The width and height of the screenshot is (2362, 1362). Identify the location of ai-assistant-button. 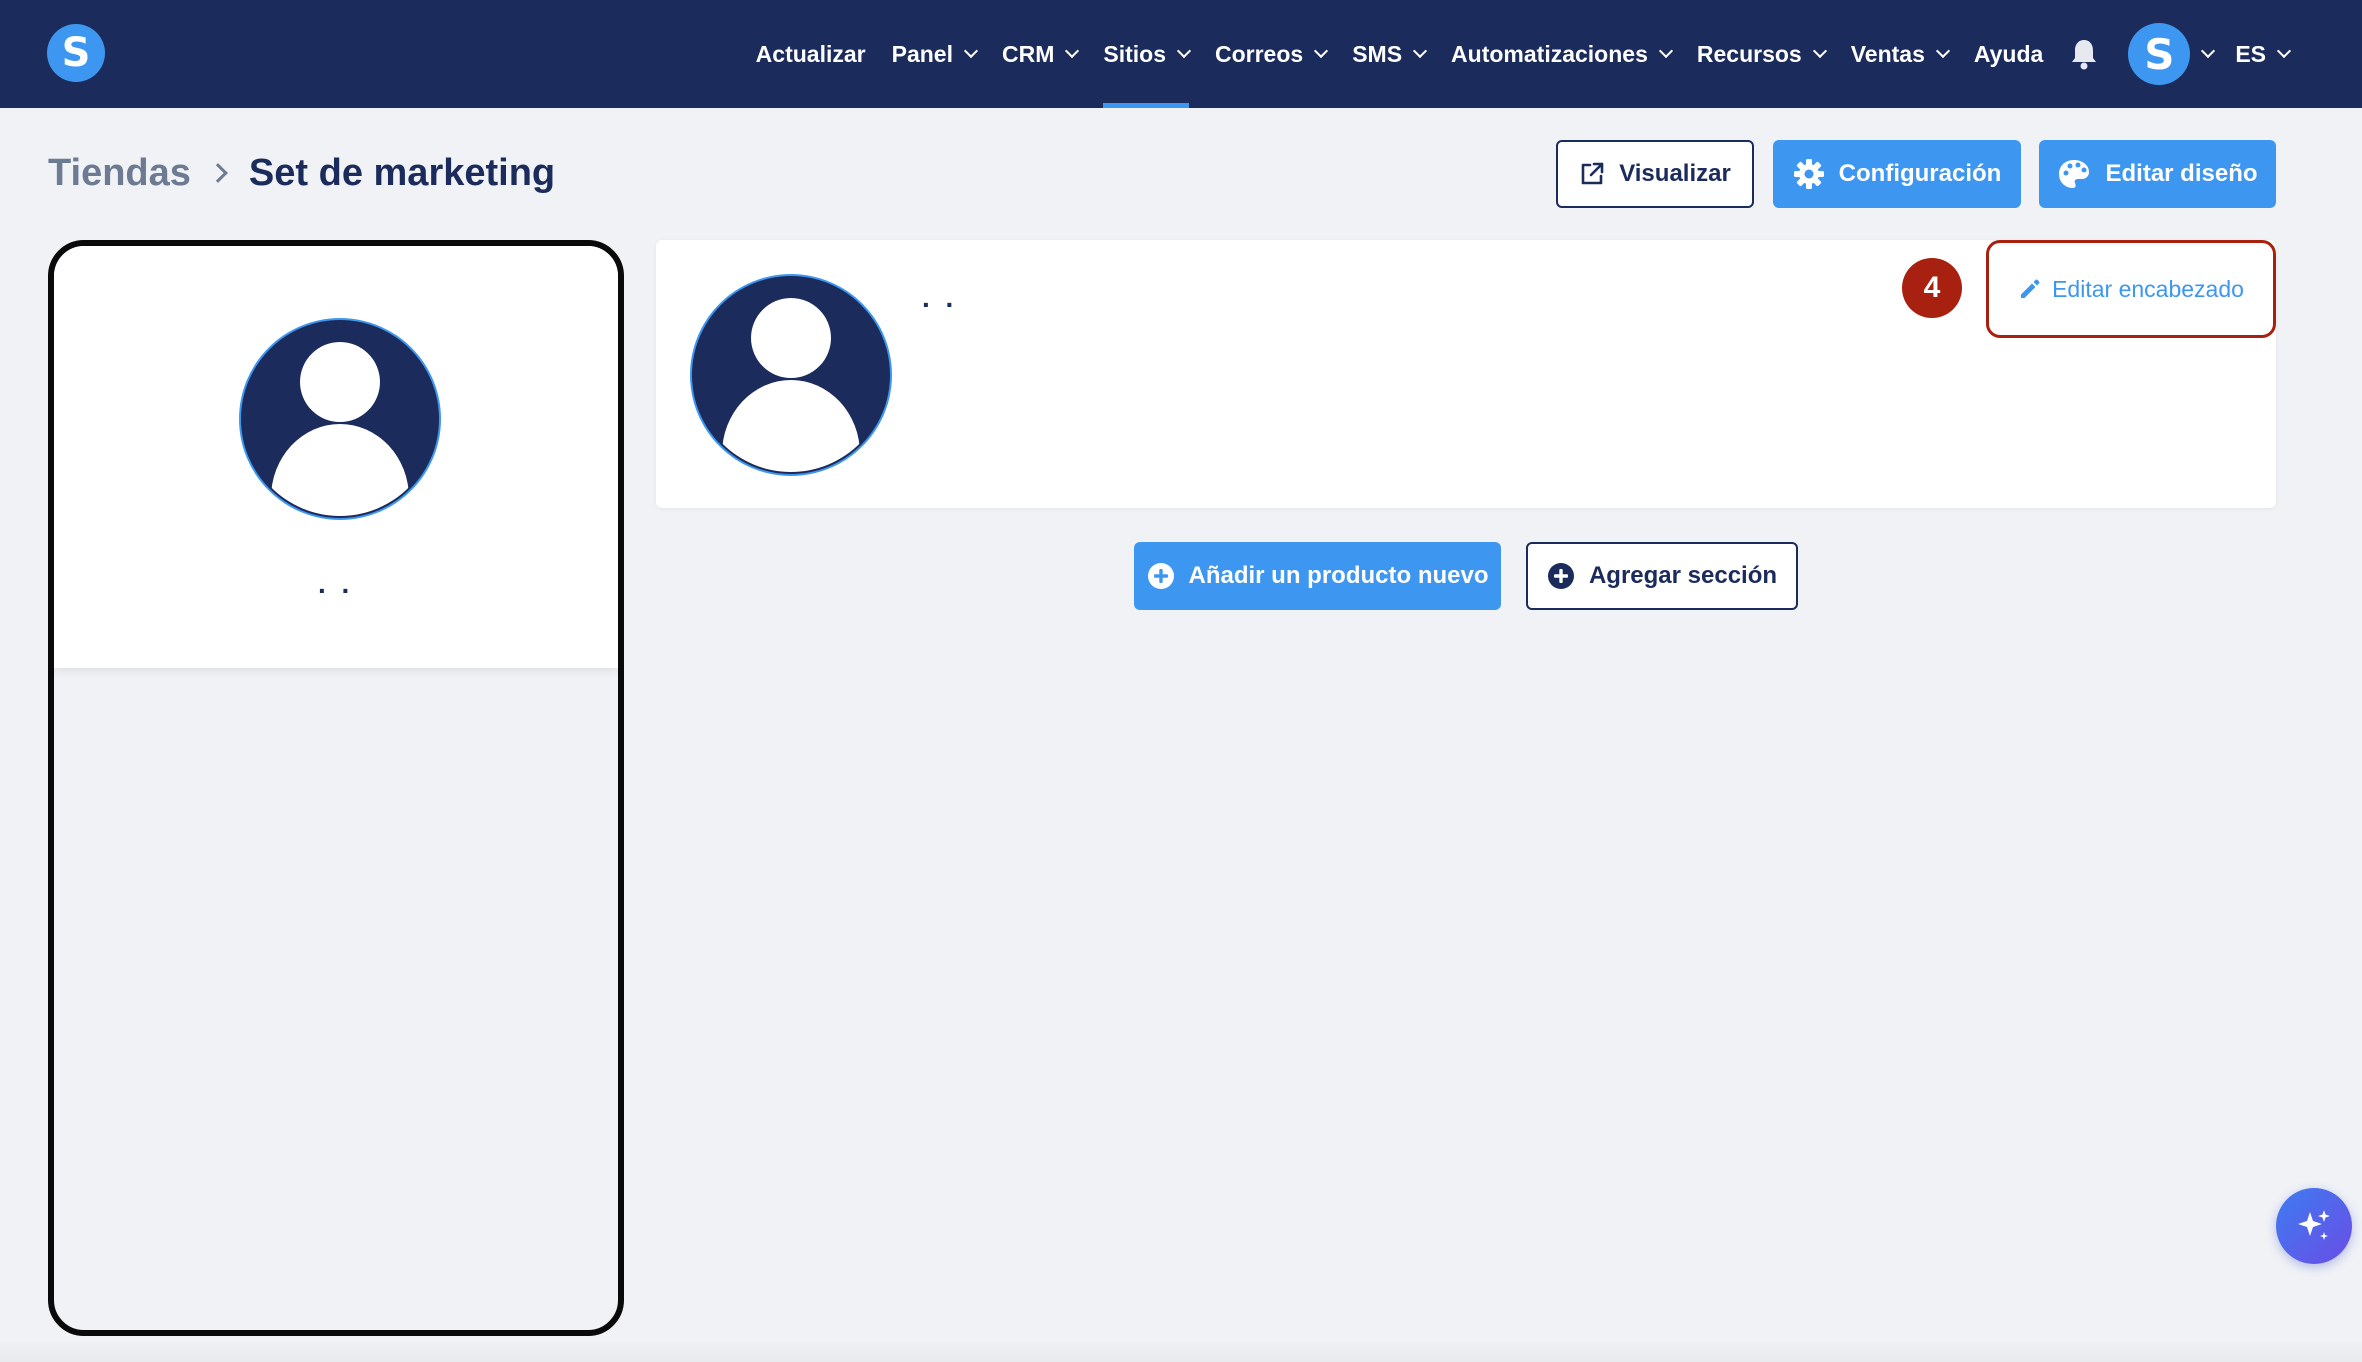
(2314, 1226).